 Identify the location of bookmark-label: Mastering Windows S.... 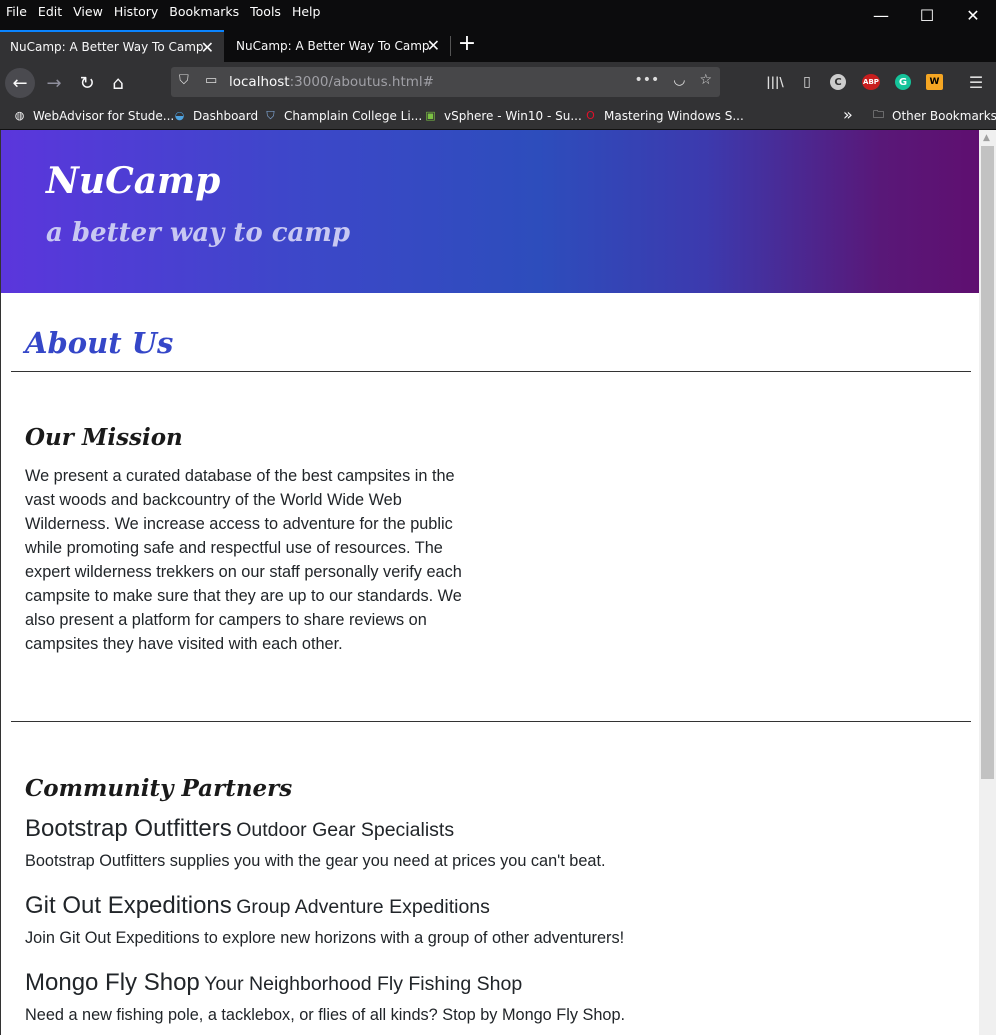
(674, 115).